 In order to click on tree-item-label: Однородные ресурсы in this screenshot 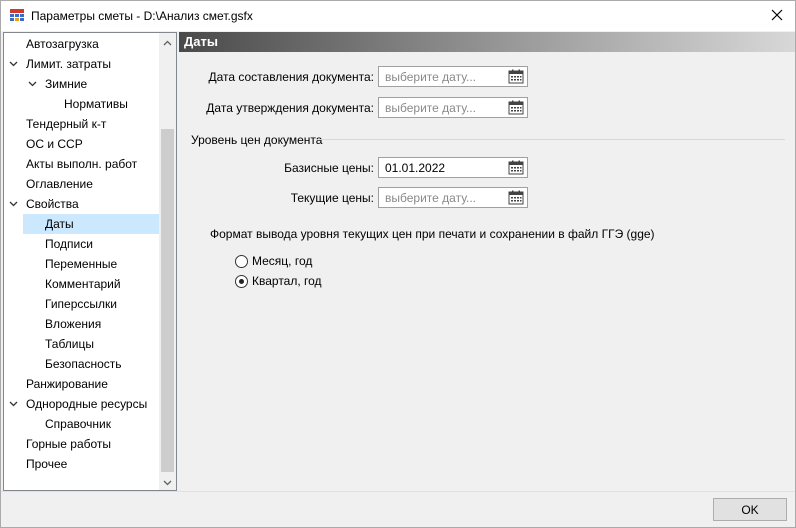, I will do `click(87, 404)`.